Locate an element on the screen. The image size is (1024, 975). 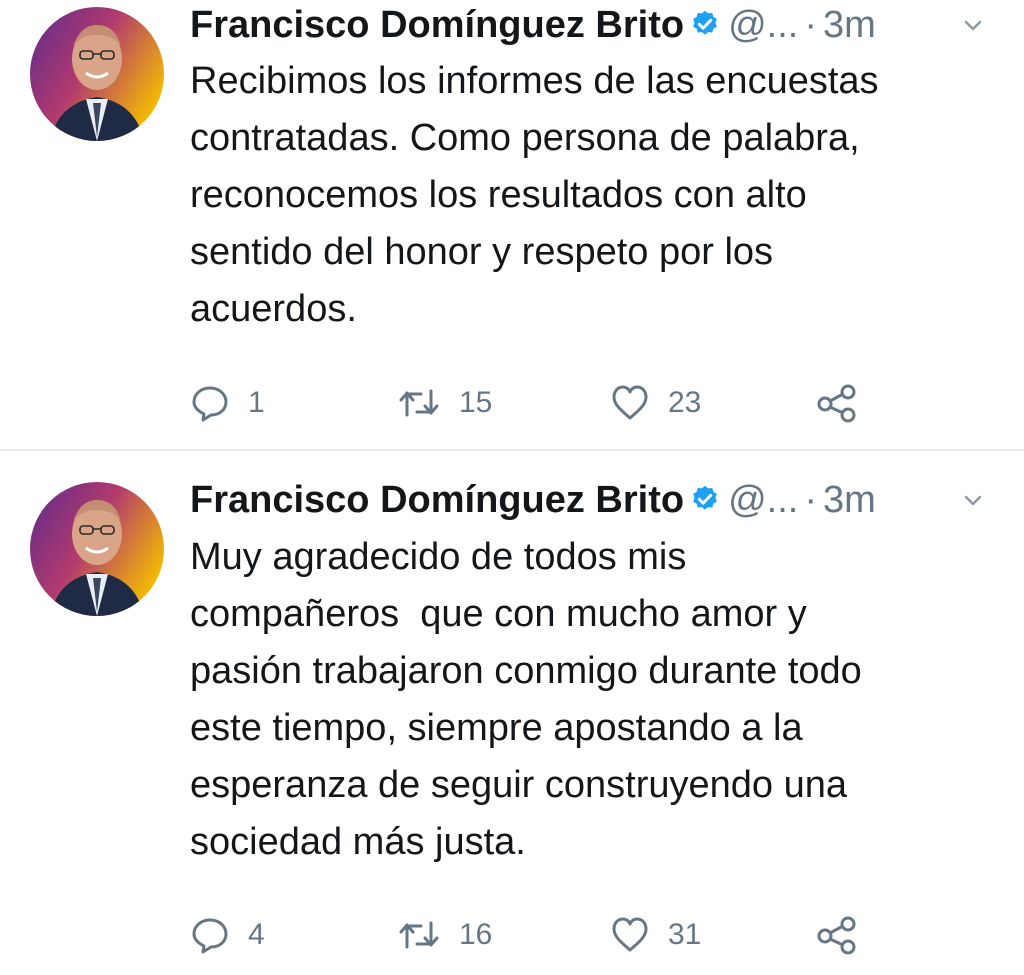
reply-button: 4 is located at coordinates (227, 935).